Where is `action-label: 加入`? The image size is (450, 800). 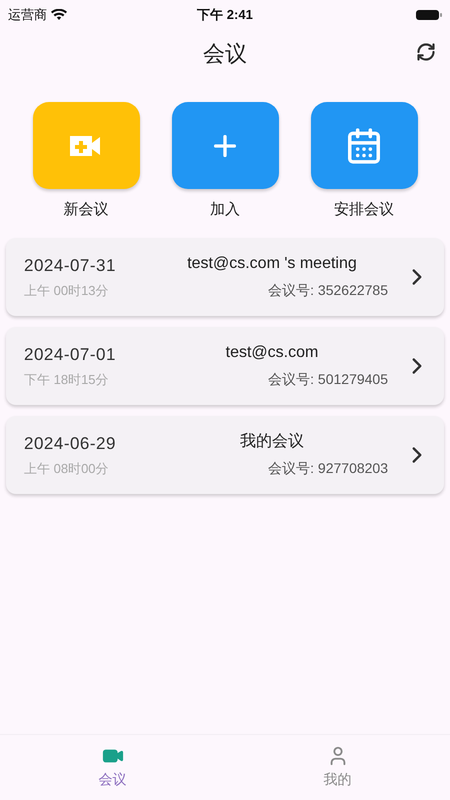 action-label: 加入 is located at coordinates (225, 210).